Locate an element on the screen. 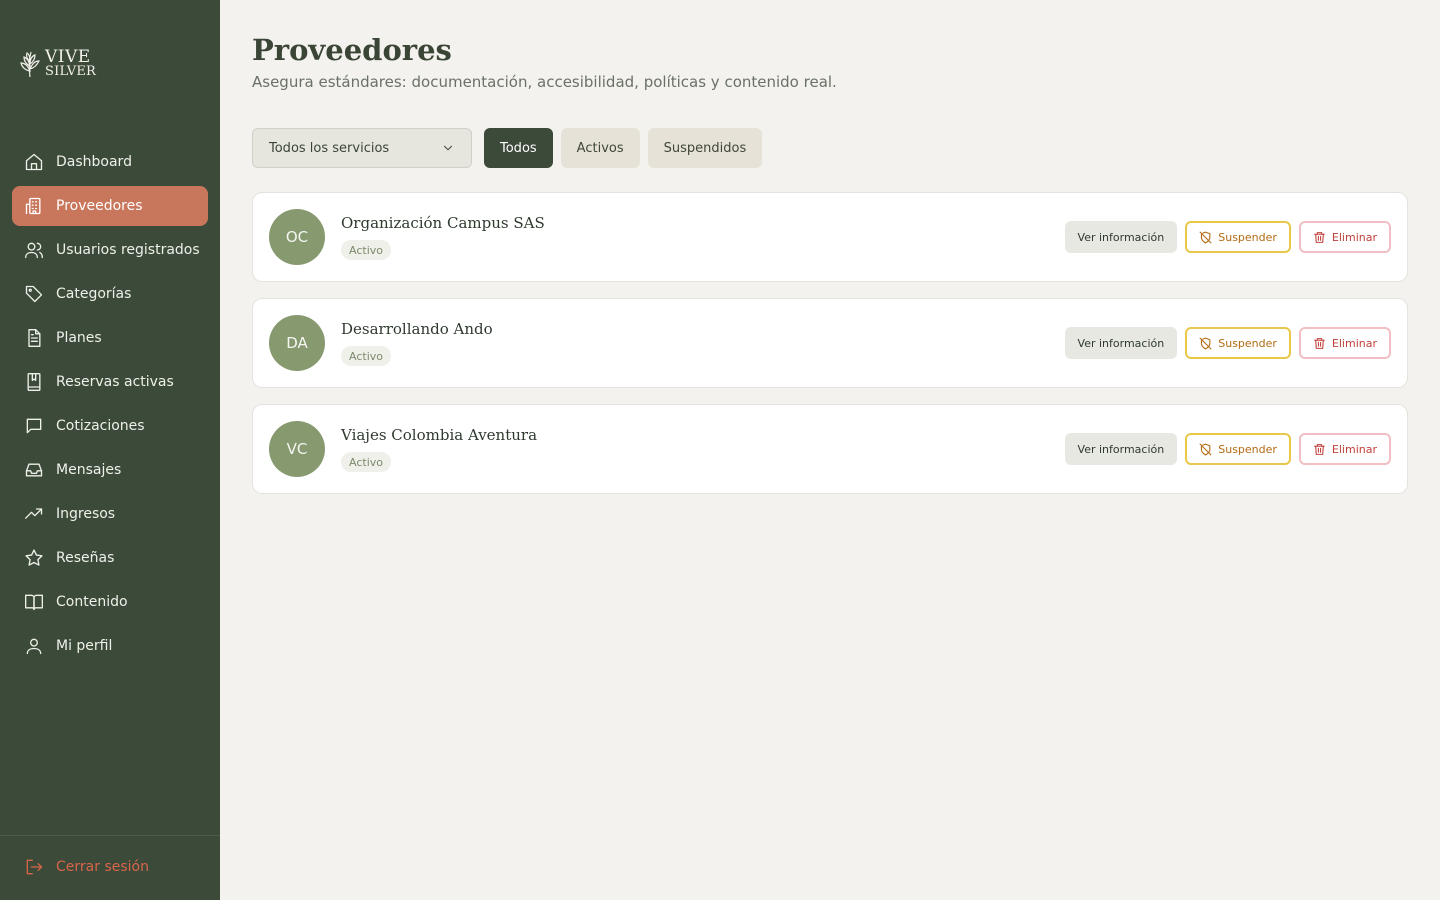  tab-suspendidos: Suspendidos is located at coordinates (705, 148).